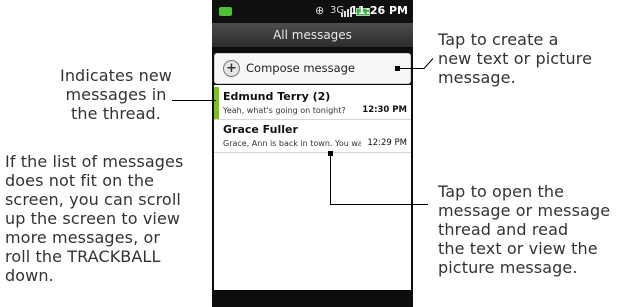 The height and width of the screenshot is (307, 635). Describe the element at coordinates (116, 75) in the screenshot. I see `callout-line: Indicates new` at that location.